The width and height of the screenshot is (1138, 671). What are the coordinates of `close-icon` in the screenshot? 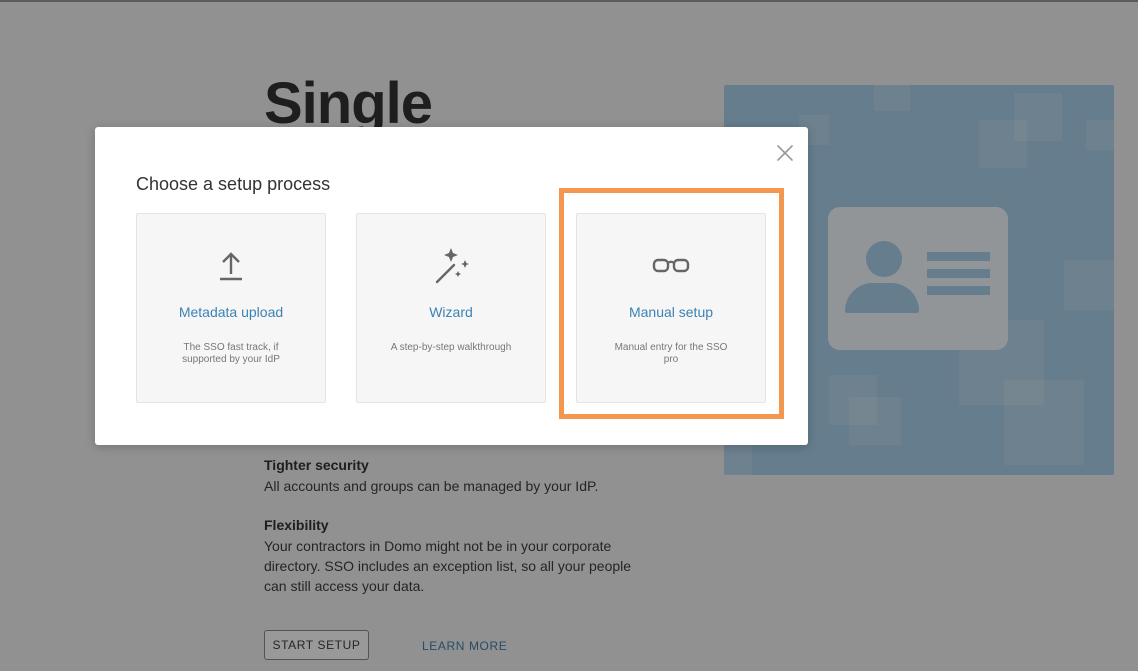 It's located at (785, 153).